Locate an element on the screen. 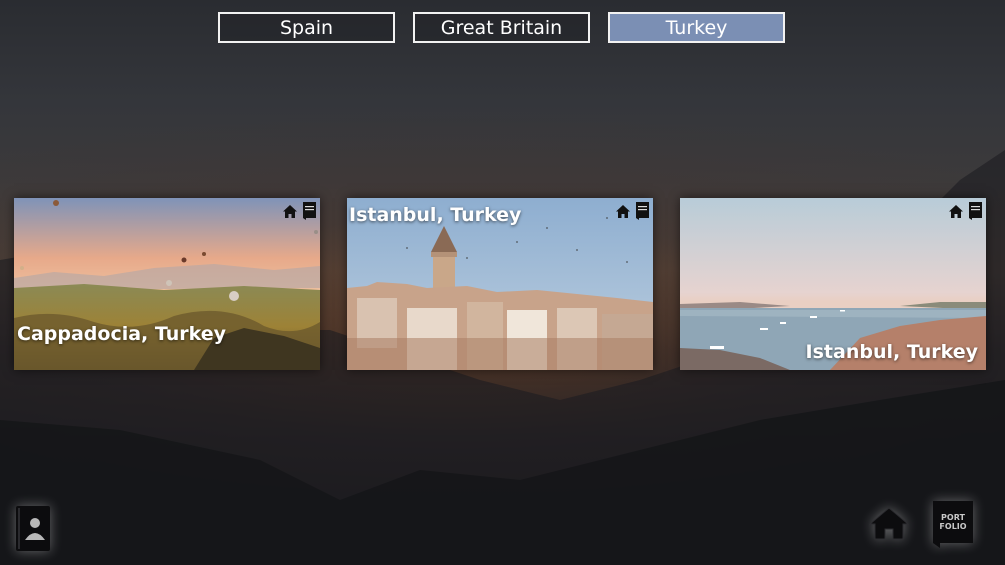  tab-spain: Spain is located at coordinates (306, 27).